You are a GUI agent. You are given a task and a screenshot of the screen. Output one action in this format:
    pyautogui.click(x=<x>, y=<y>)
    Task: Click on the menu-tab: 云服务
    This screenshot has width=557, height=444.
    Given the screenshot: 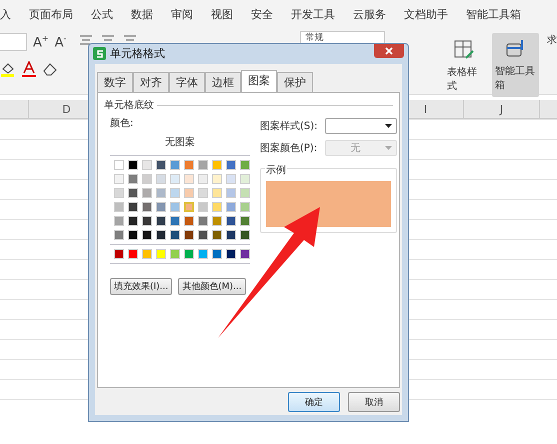 What is the action you would take?
    pyautogui.click(x=369, y=14)
    